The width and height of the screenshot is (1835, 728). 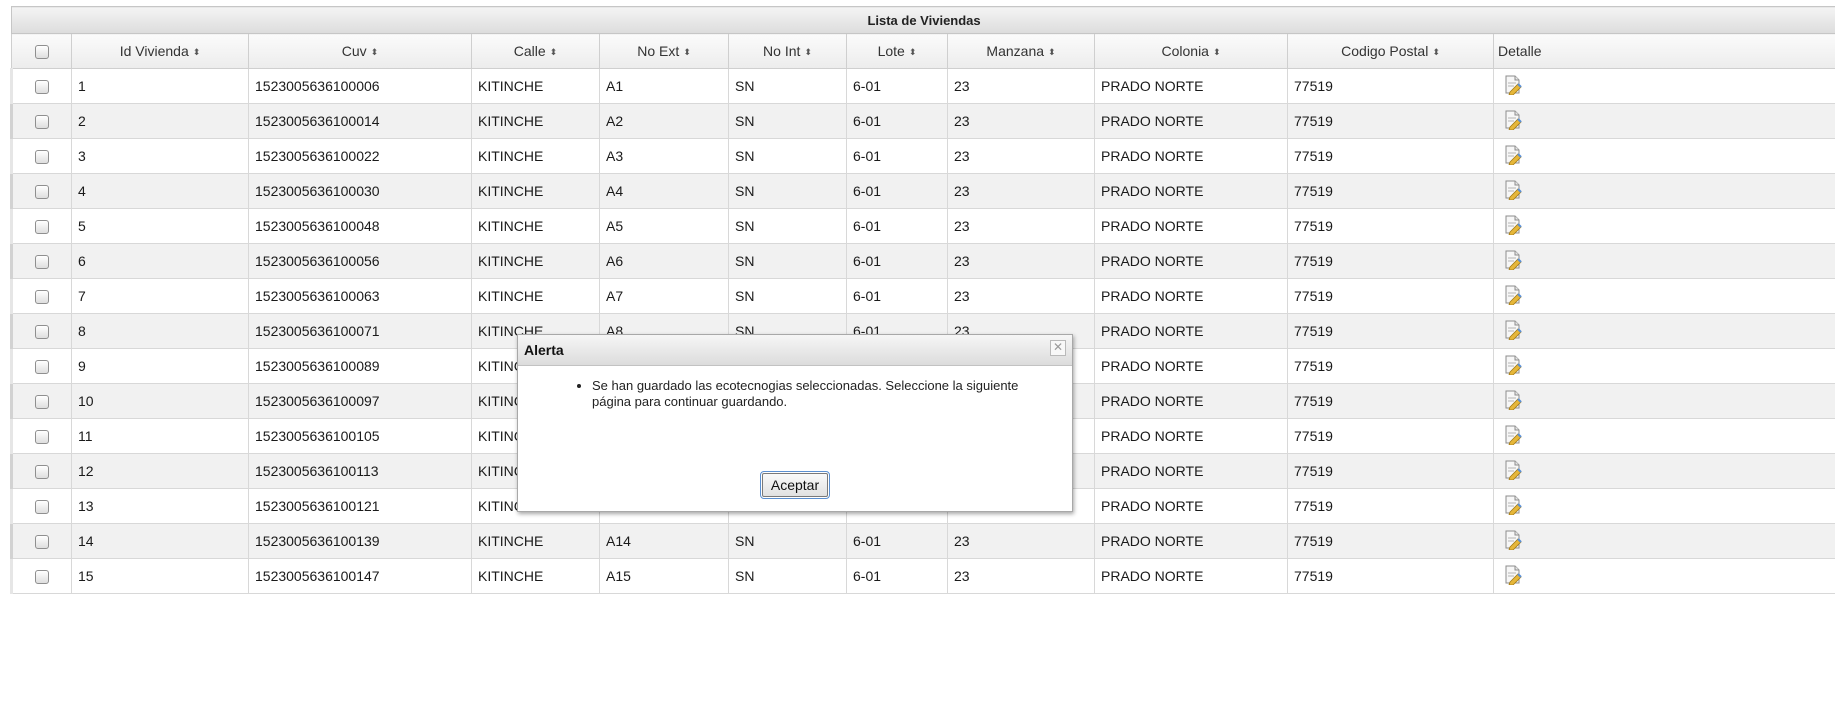 What do you see at coordinates (782, 51) in the screenshot?
I see `column-header-label: No Int` at bounding box center [782, 51].